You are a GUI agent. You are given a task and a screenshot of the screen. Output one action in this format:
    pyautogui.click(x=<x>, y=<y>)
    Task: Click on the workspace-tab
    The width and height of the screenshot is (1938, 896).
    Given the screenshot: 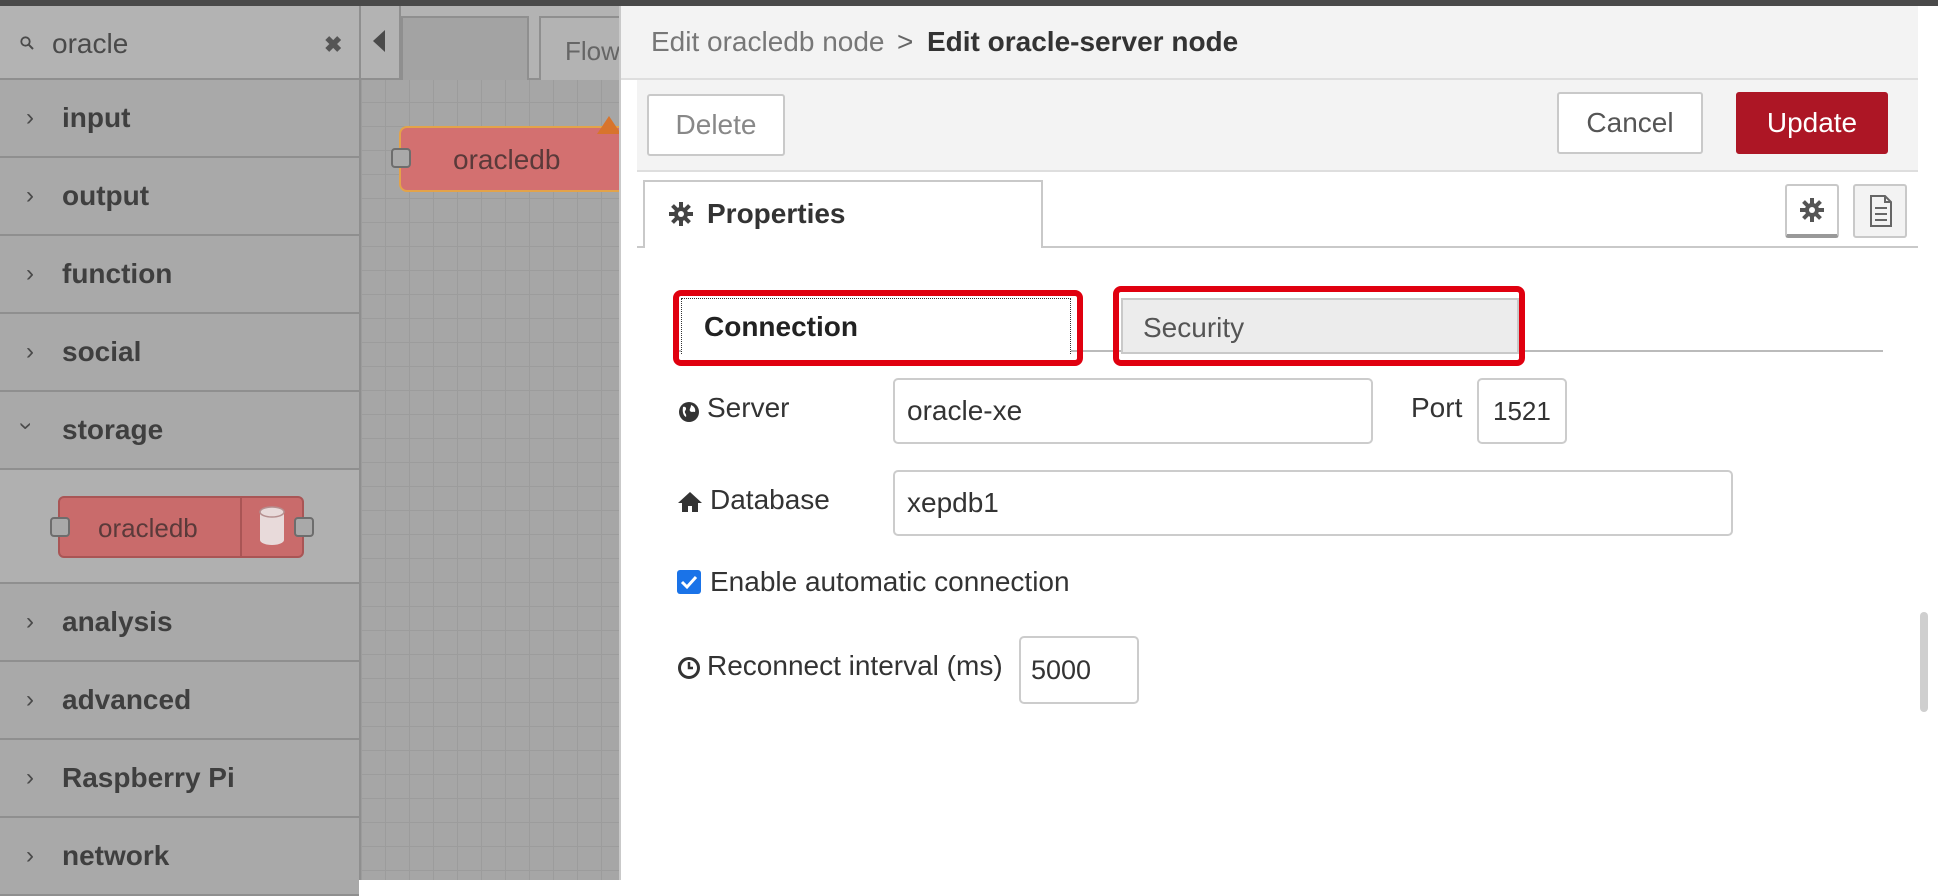 What is the action you would take?
    pyautogui.click(x=465, y=48)
    